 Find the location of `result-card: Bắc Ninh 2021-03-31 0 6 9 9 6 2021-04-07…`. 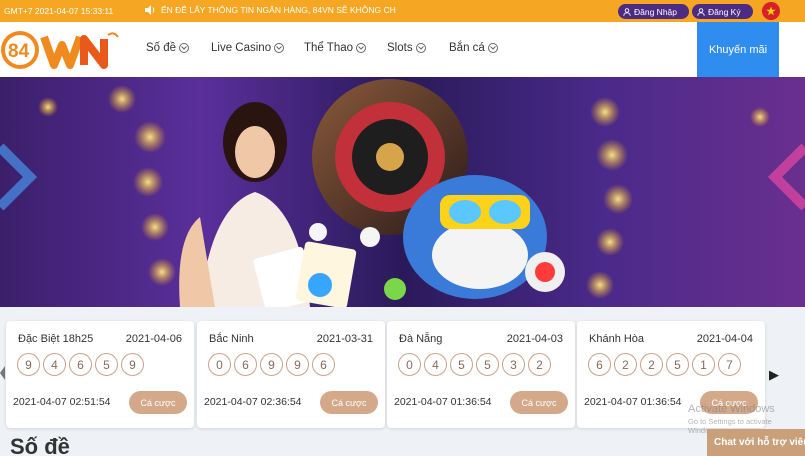

result-card: Bắc Ninh 2021-03-31 0 6 9 9 6 2021-04-07… is located at coordinates (291, 374).